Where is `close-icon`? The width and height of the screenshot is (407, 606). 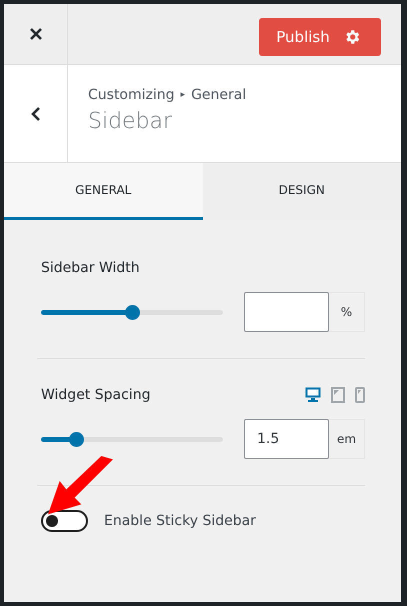
close-icon is located at coordinates (35, 34).